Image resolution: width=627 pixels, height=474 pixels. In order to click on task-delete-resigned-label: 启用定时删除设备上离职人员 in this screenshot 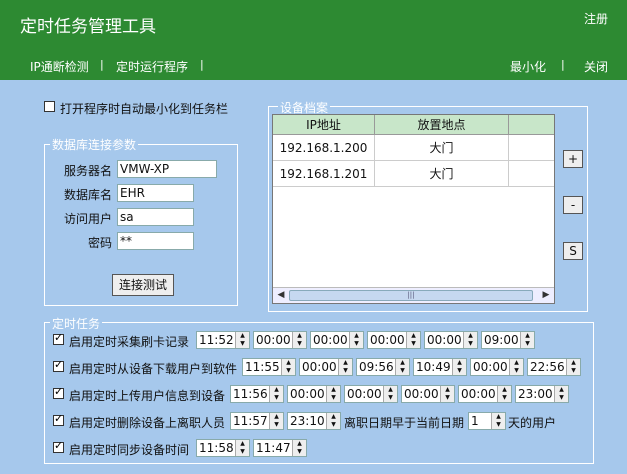, I will do `click(147, 423)`.